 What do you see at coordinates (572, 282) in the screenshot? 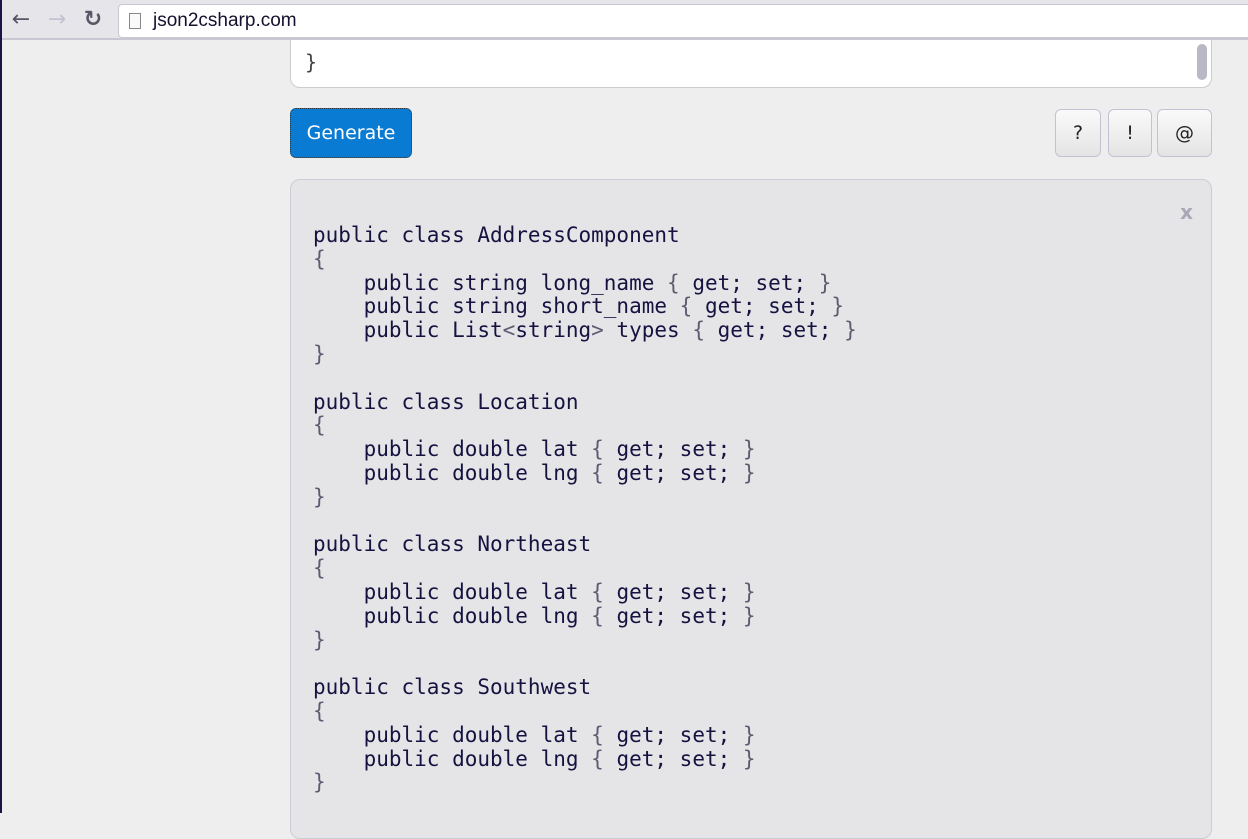
I see `code-line: public string long_name { get; set; }` at bounding box center [572, 282].